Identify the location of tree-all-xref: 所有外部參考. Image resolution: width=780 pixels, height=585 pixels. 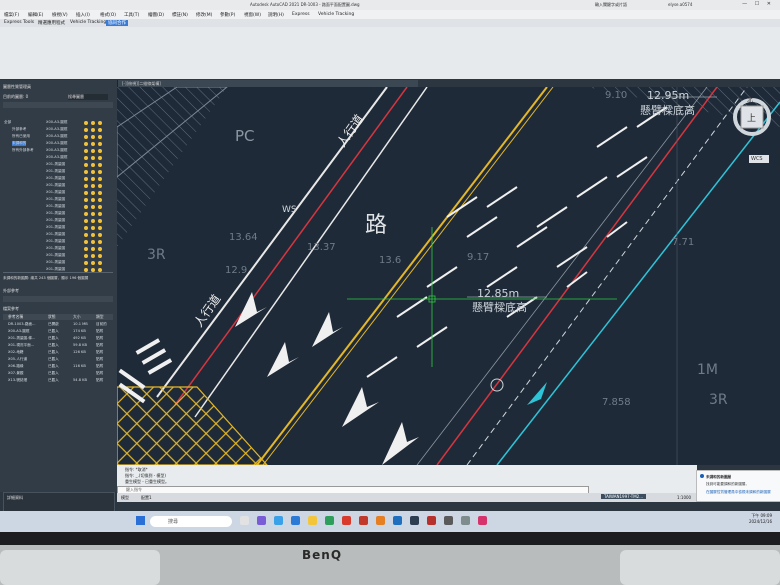
(23, 150).